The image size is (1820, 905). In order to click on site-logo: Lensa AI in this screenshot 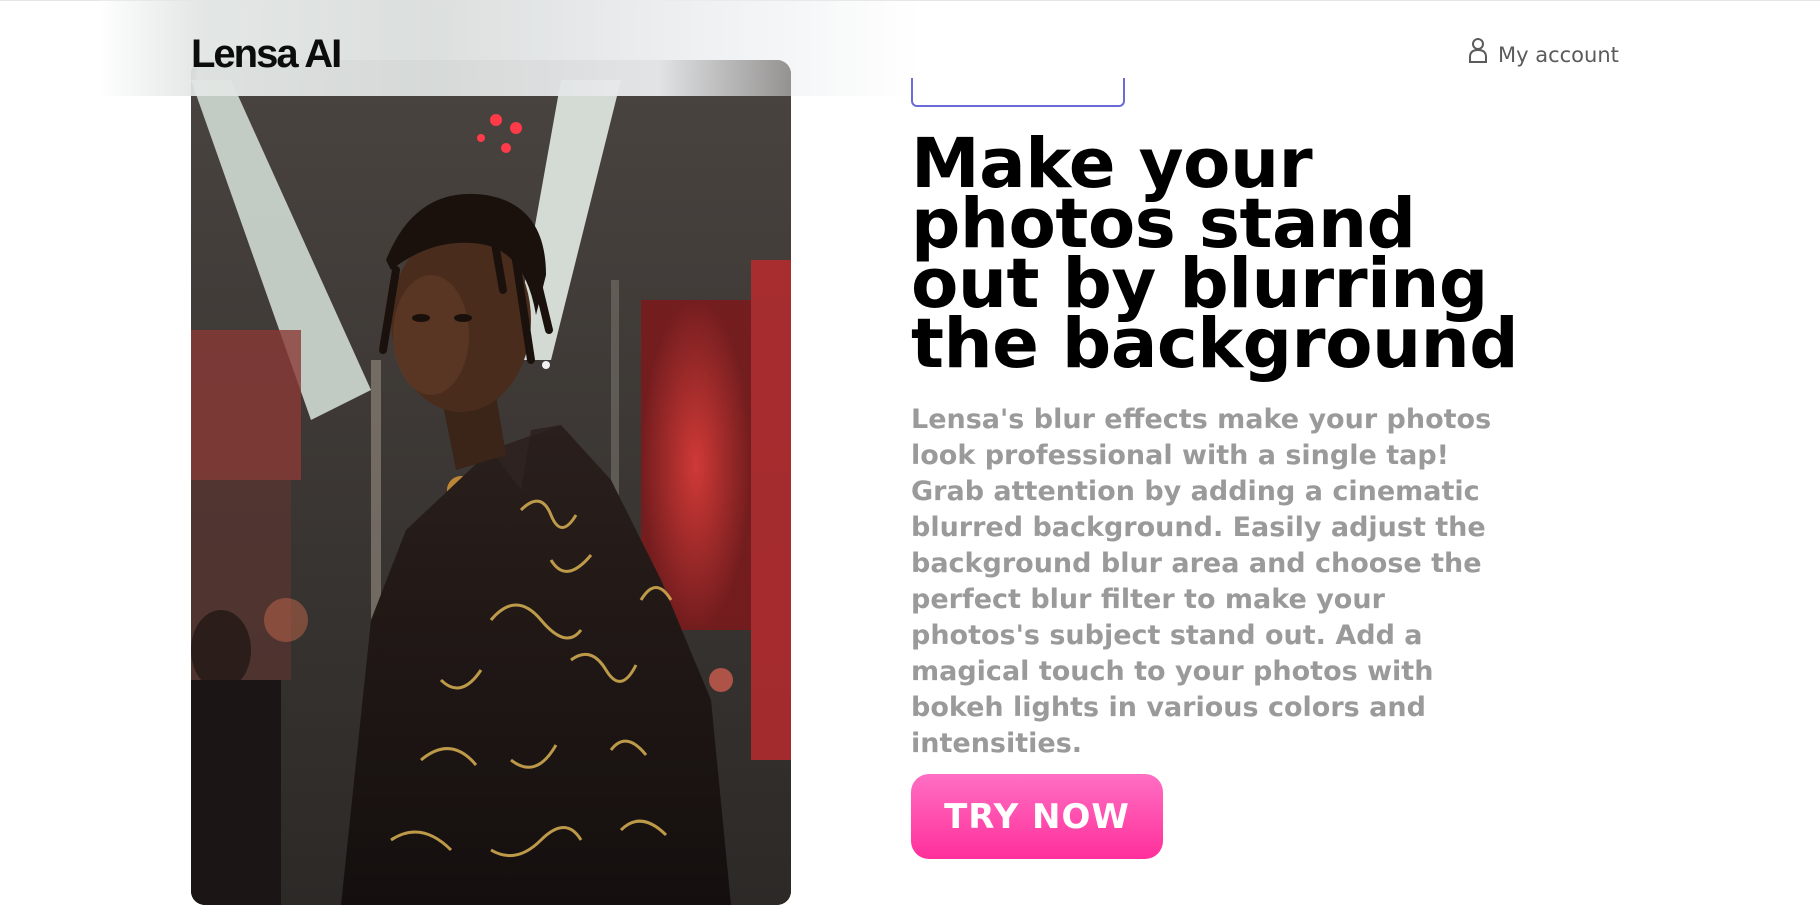, I will do `click(266, 54)`.